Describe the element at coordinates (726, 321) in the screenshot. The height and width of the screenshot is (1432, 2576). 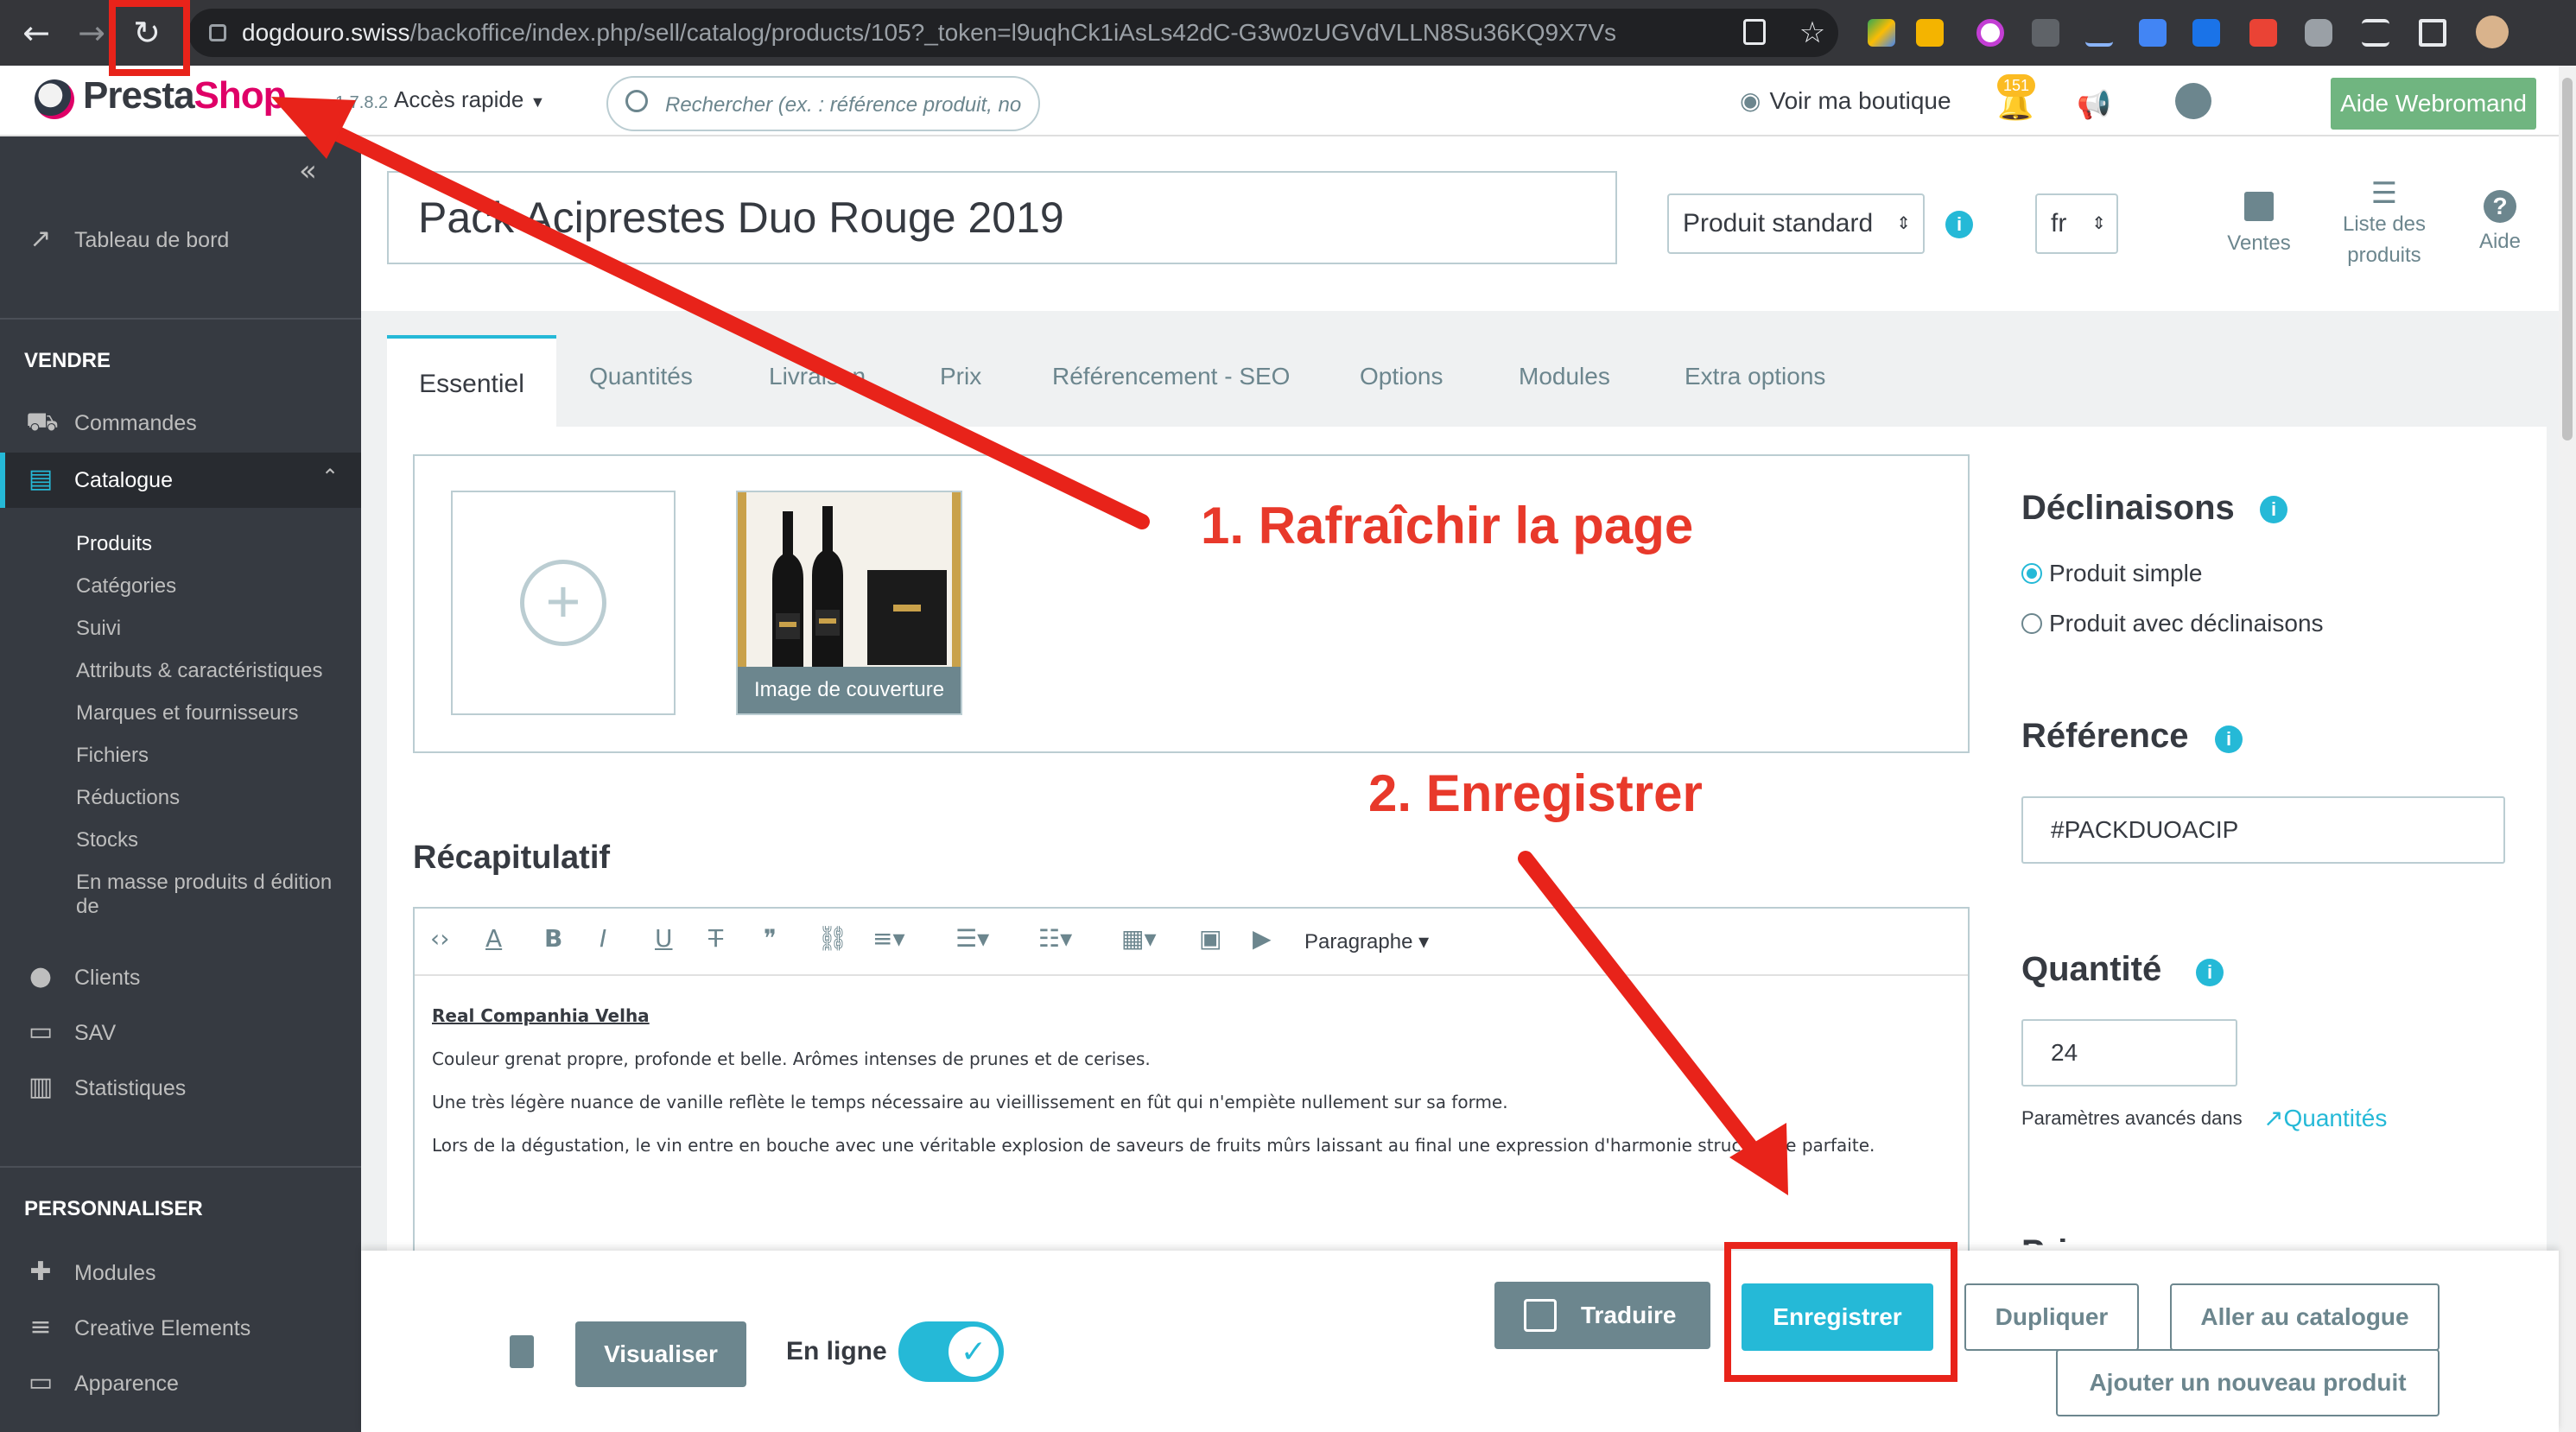
I see `arrow-to-reload` at that location.